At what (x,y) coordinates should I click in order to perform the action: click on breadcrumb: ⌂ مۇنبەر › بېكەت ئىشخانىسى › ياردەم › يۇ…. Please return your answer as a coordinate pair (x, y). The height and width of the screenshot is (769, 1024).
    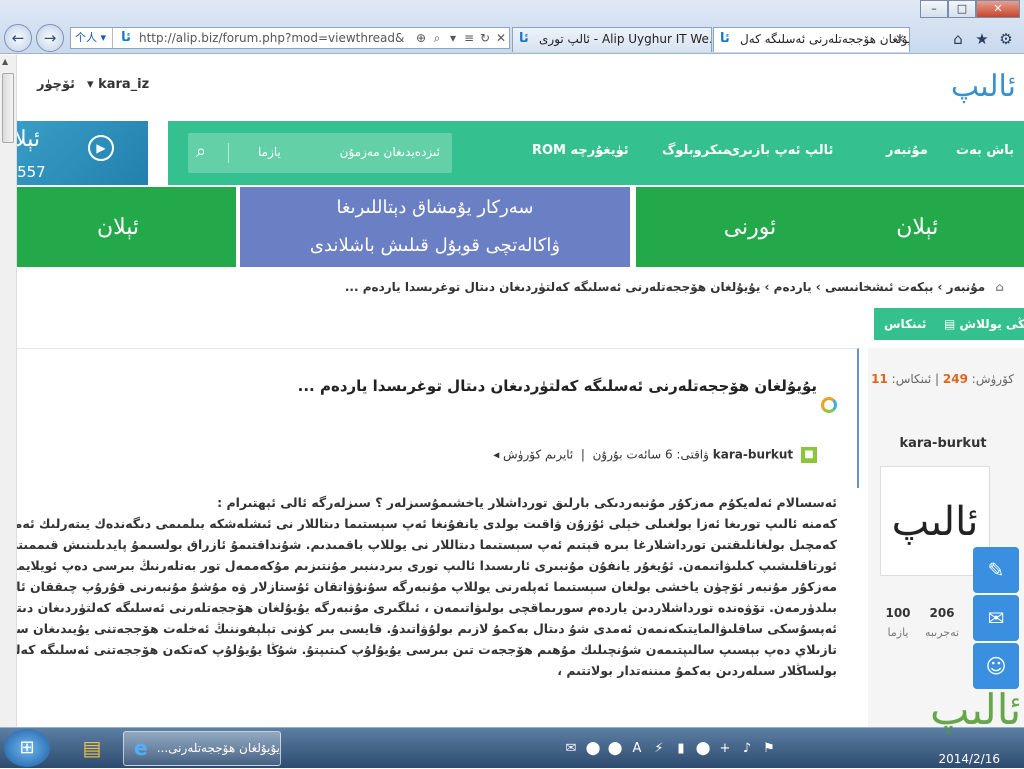
    Looking at the image, I should click on (674, 287).